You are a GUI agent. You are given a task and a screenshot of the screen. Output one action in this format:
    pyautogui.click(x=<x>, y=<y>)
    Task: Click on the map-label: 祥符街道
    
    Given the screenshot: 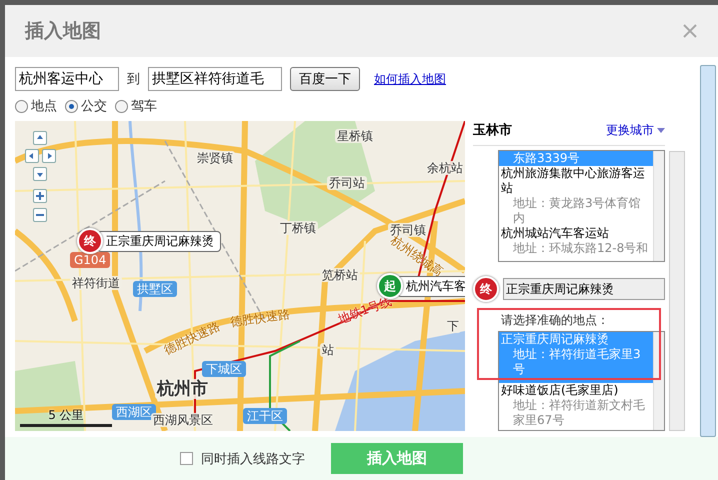 What is the action you would take?
    pyautogui.click(x=96, y=283)
    